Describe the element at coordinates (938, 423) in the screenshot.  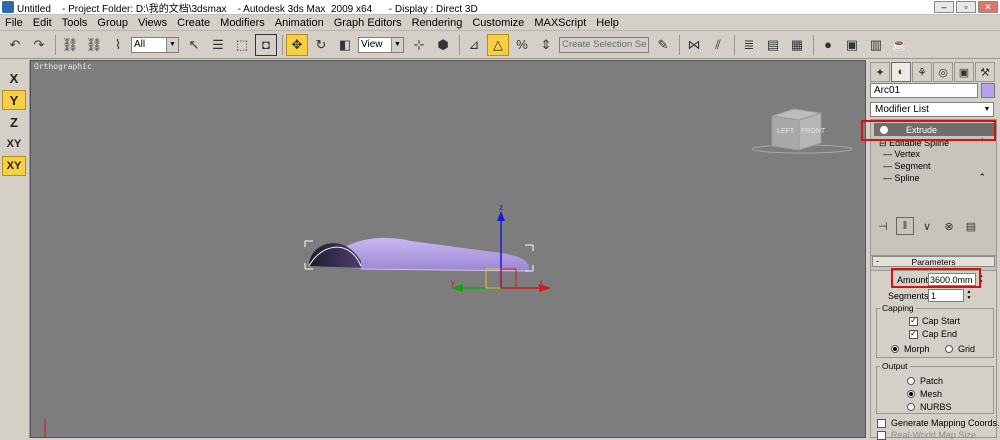
I see `generate-mapping-checkbox: Generate Mapping Coords.` at that location.